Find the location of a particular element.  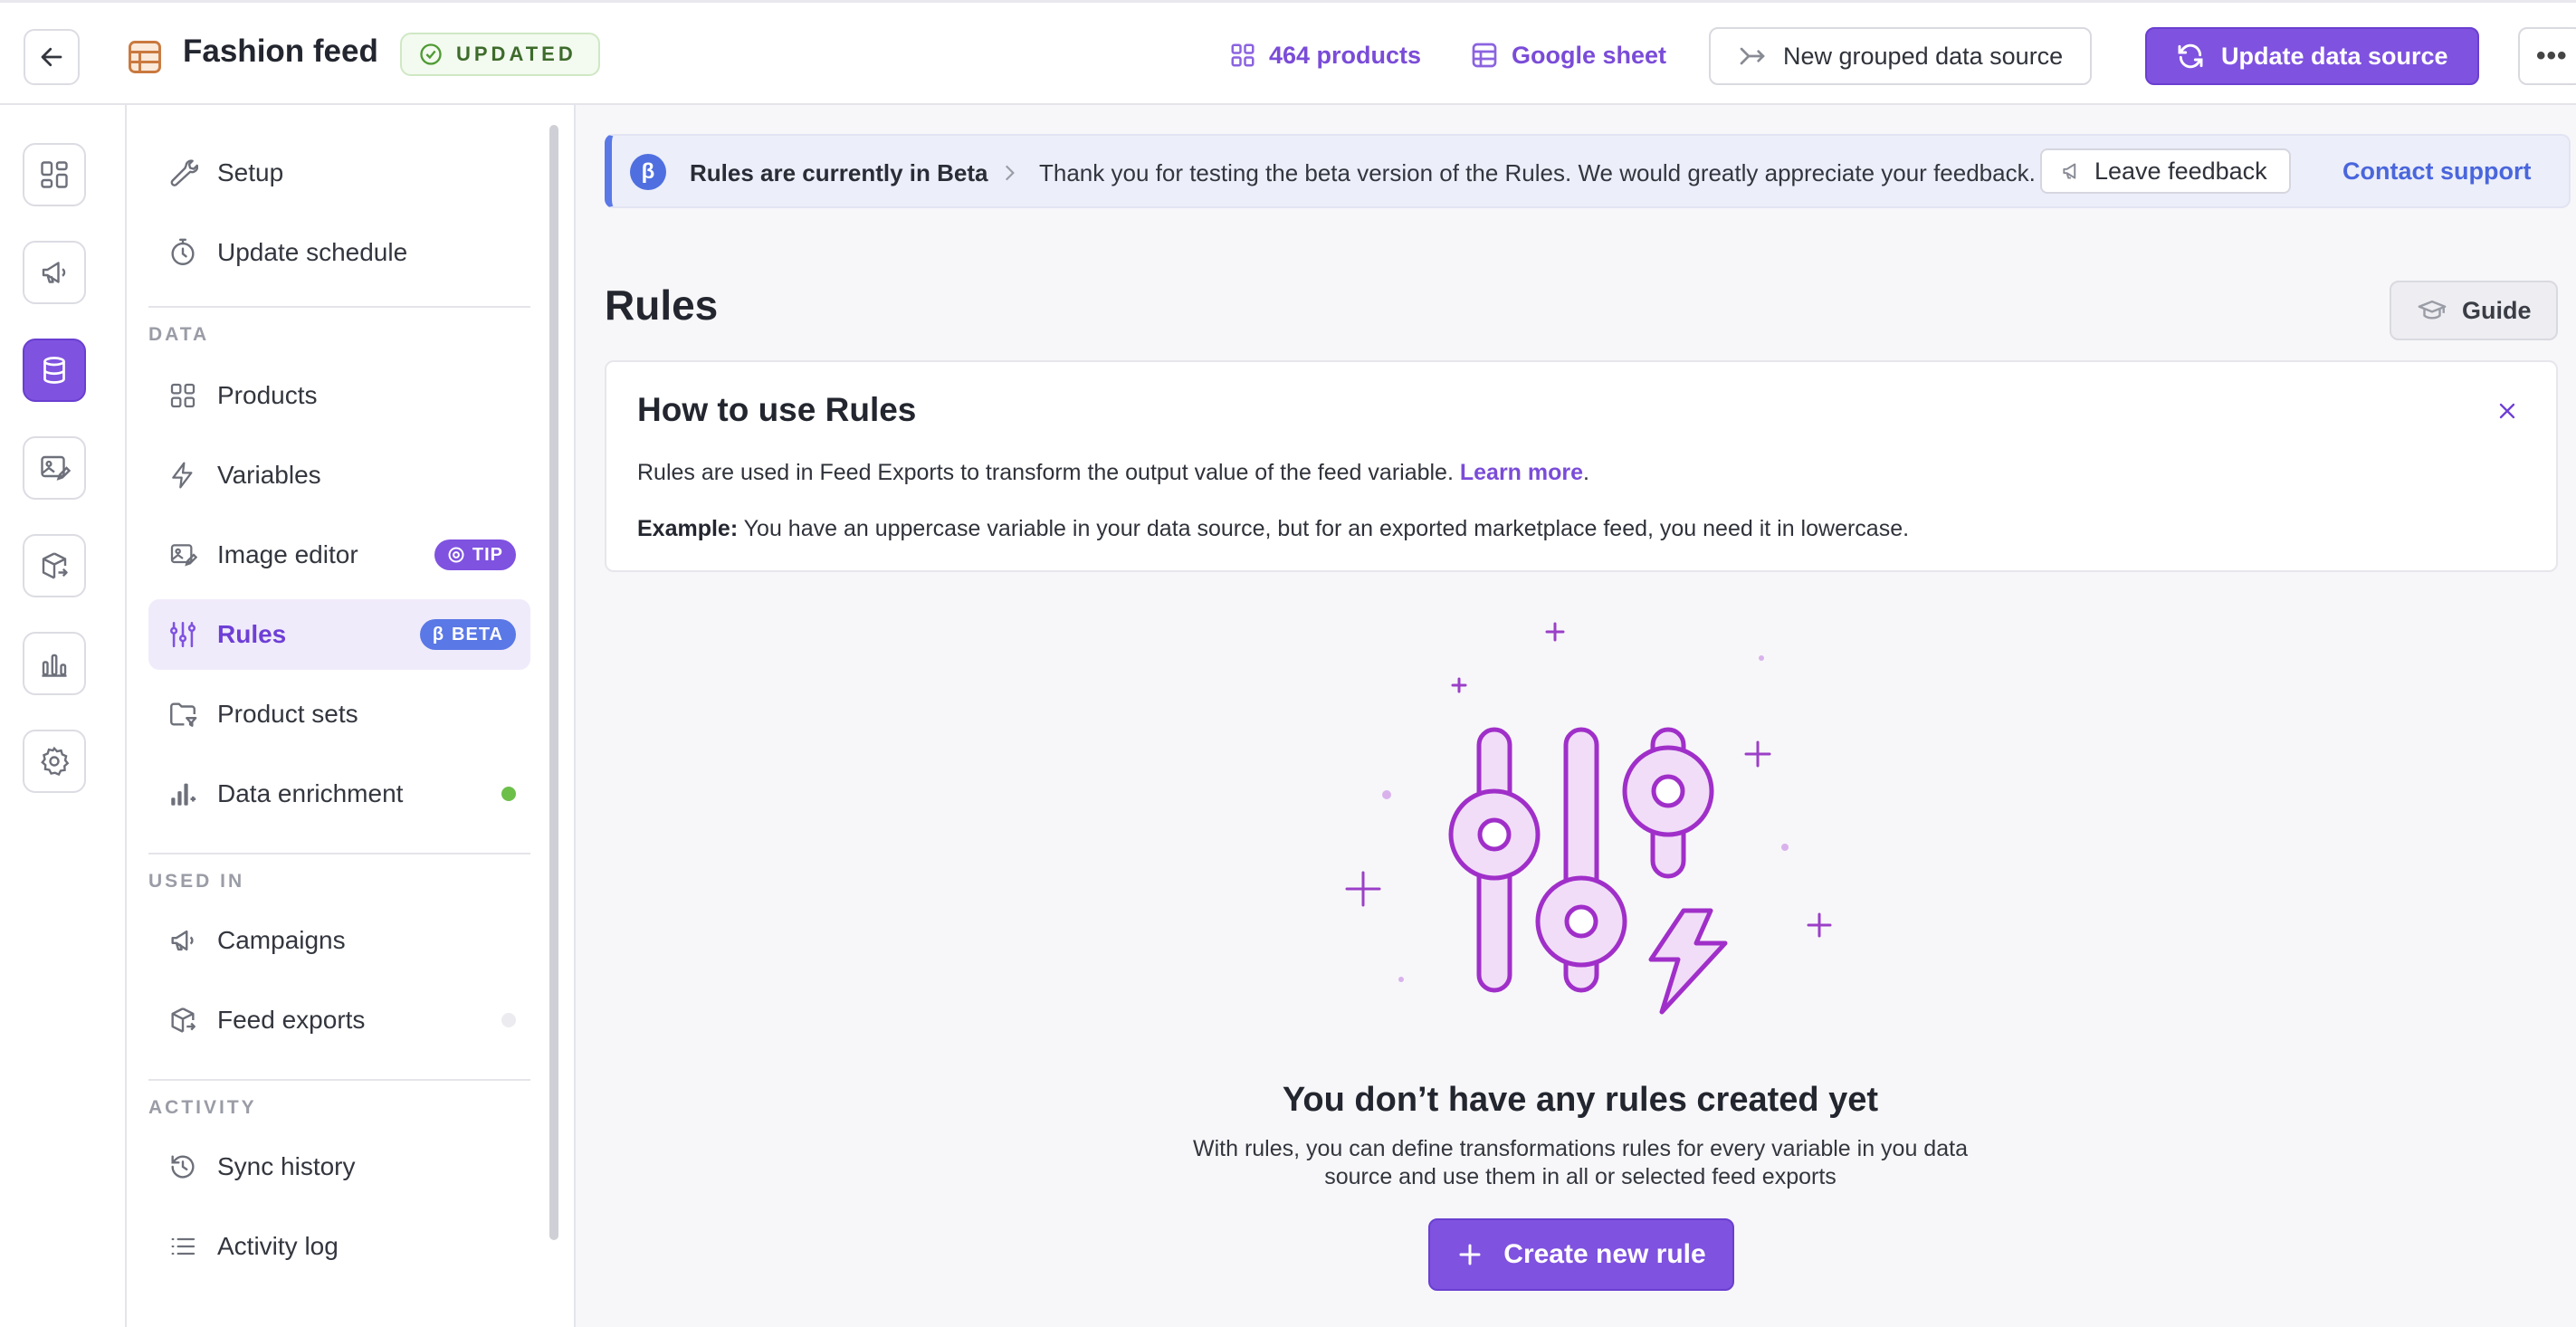

chart-plus-icon is located at coordinates (183, 794).